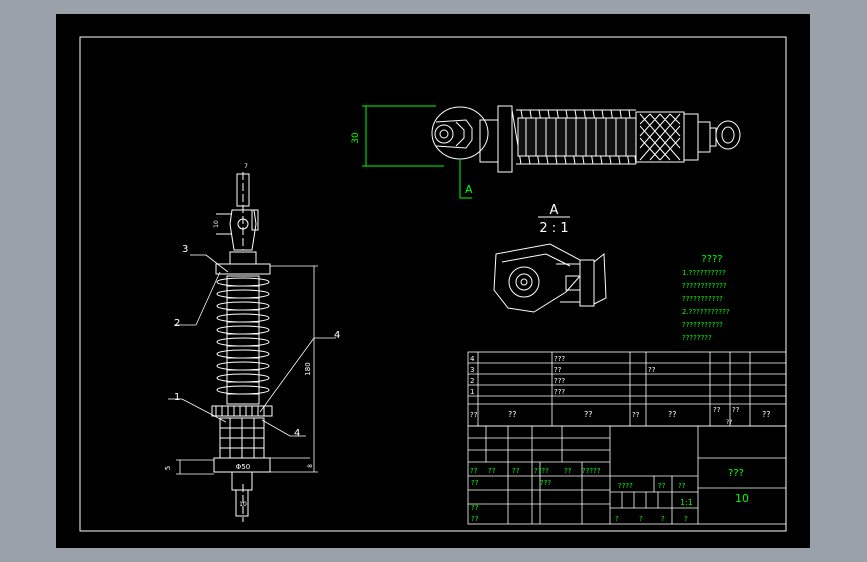 Image resolution: width=867 pixels, height=562 pixels. What do you see at coordinates (243, 504) in the screenshot?
I see `front-dim-bottom: 10` at bounding box center [243, 504].